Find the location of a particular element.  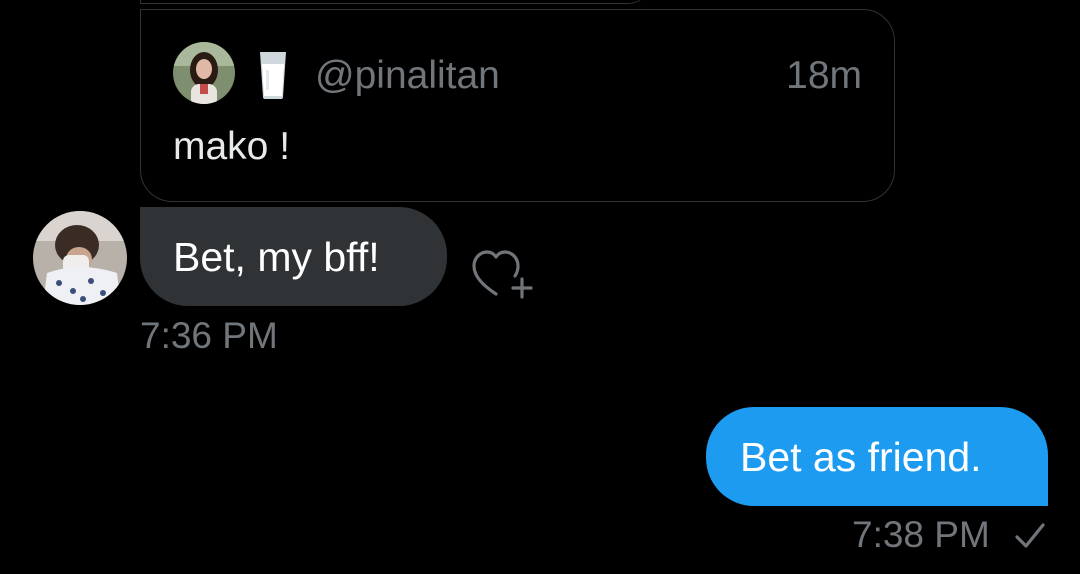

milk-glass-icon is located at coordinates (273, 75).